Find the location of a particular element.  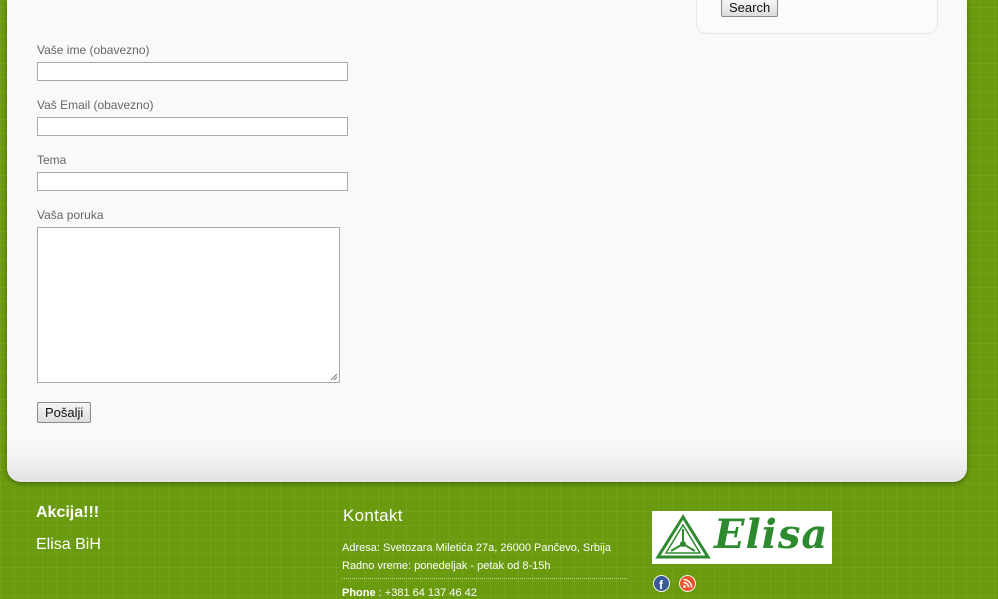

contact-phone: Phone : +381 64 137 46 42 is located at coordinates (409, 593).